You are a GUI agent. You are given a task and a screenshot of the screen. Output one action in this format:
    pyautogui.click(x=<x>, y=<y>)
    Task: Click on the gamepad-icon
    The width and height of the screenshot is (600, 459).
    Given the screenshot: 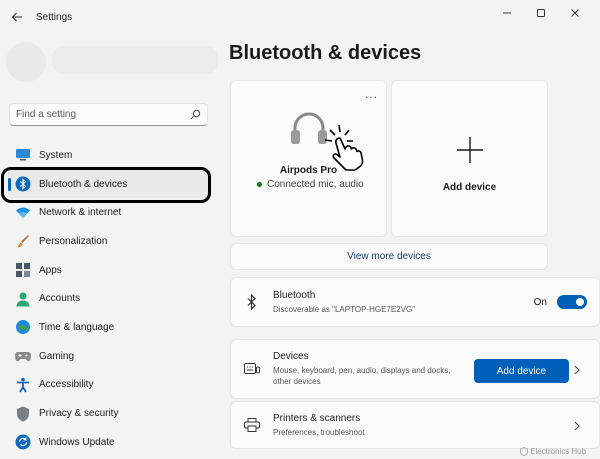 What is the action you would take?
    pyautogui.click(x=23, y=356)
    